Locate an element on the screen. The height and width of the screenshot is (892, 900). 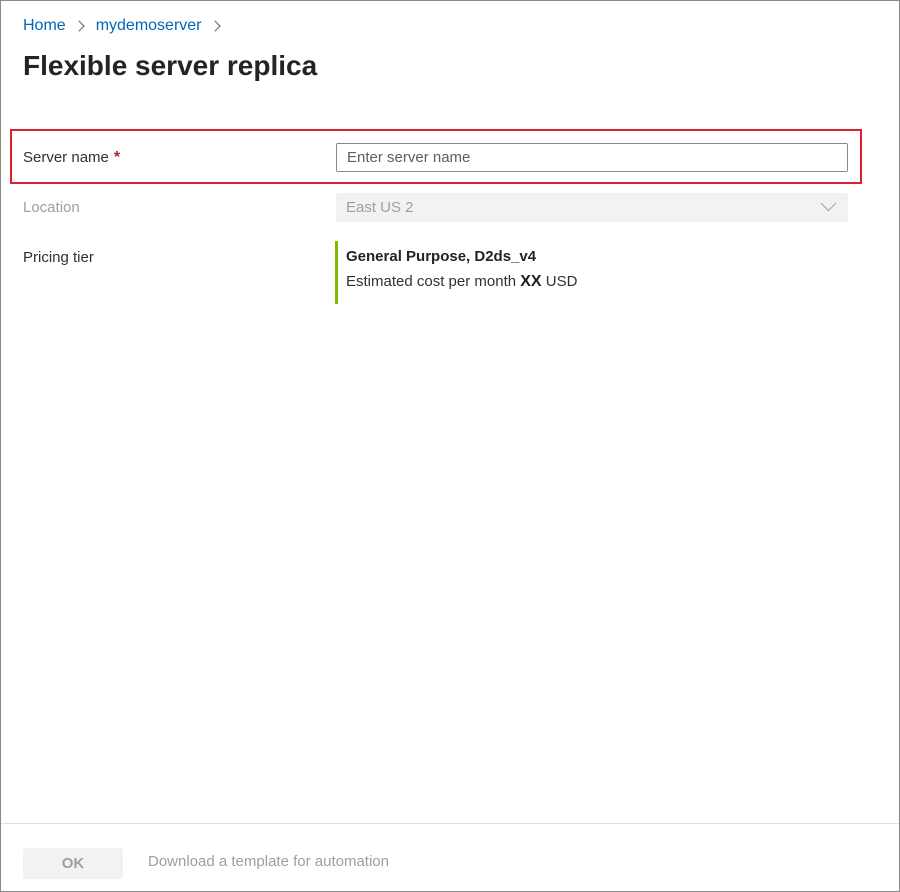
cost-currency: USD is located at coordinates (561, 281).